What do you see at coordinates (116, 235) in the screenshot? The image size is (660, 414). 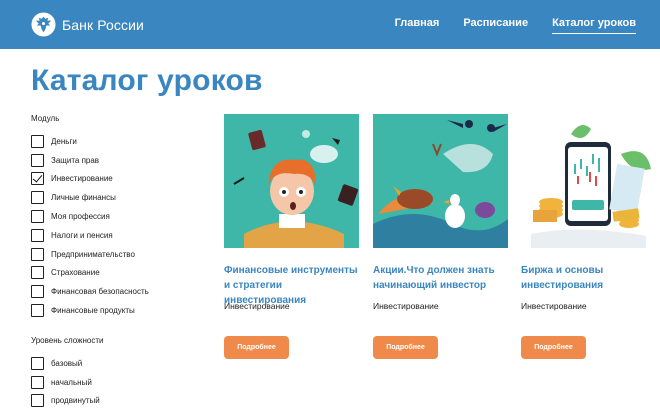 I see `filter-option: Налоги и пенсия` at bounding box center [116, 235].